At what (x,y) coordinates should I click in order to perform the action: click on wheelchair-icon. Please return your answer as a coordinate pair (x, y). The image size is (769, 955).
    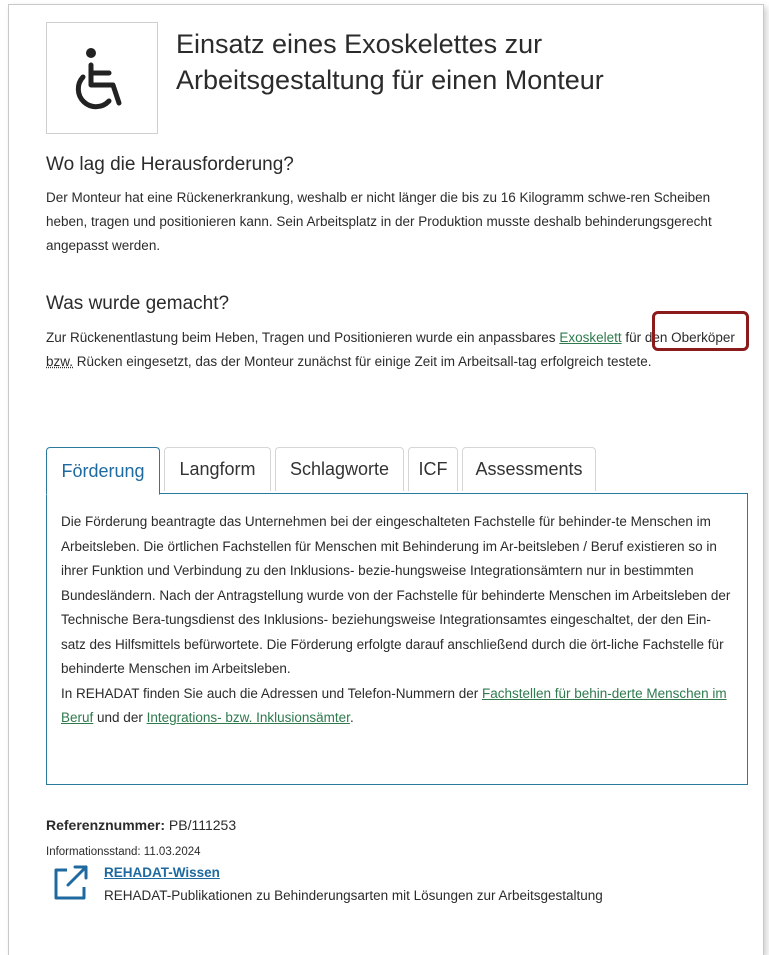
    Looking at the image, I should click on (98, 79).